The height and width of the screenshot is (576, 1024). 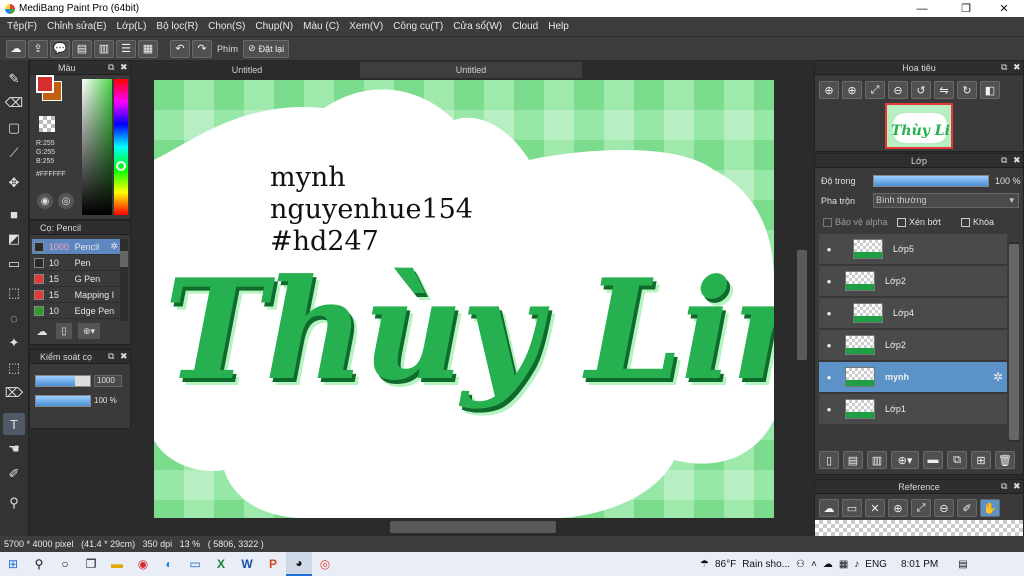 What do you see at coordinates (14, 103) in the screenshot?
I see `eraser-tool-icon: ⌫` at bounding box center [14, 103].